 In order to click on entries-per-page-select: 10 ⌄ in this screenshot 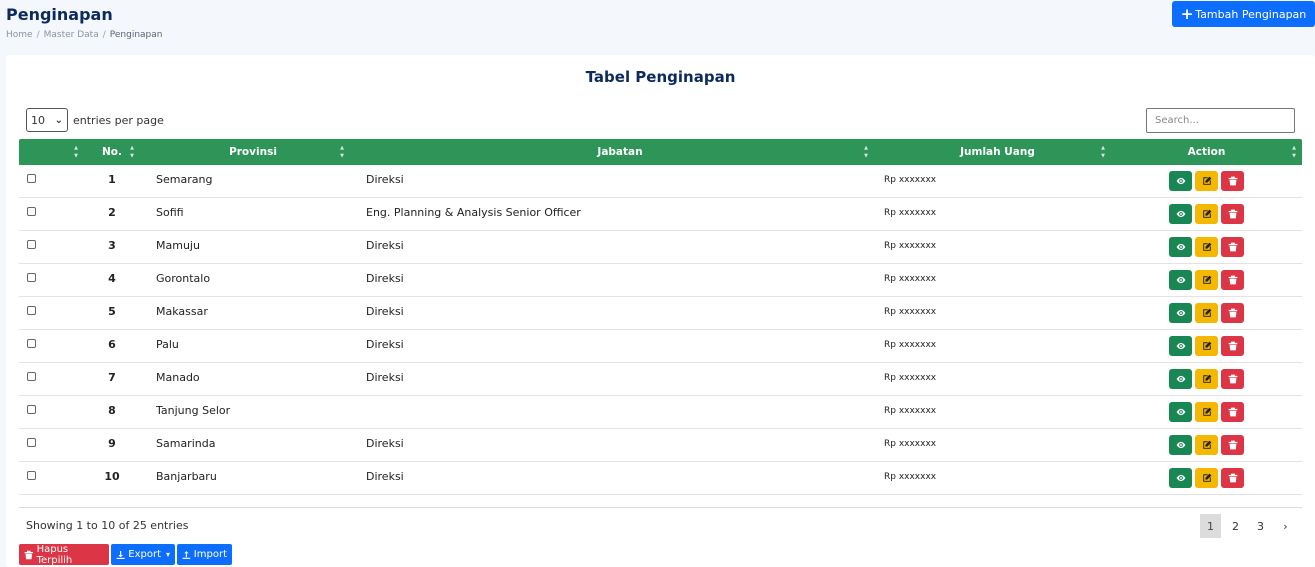, I will do `click(47, 120)`.